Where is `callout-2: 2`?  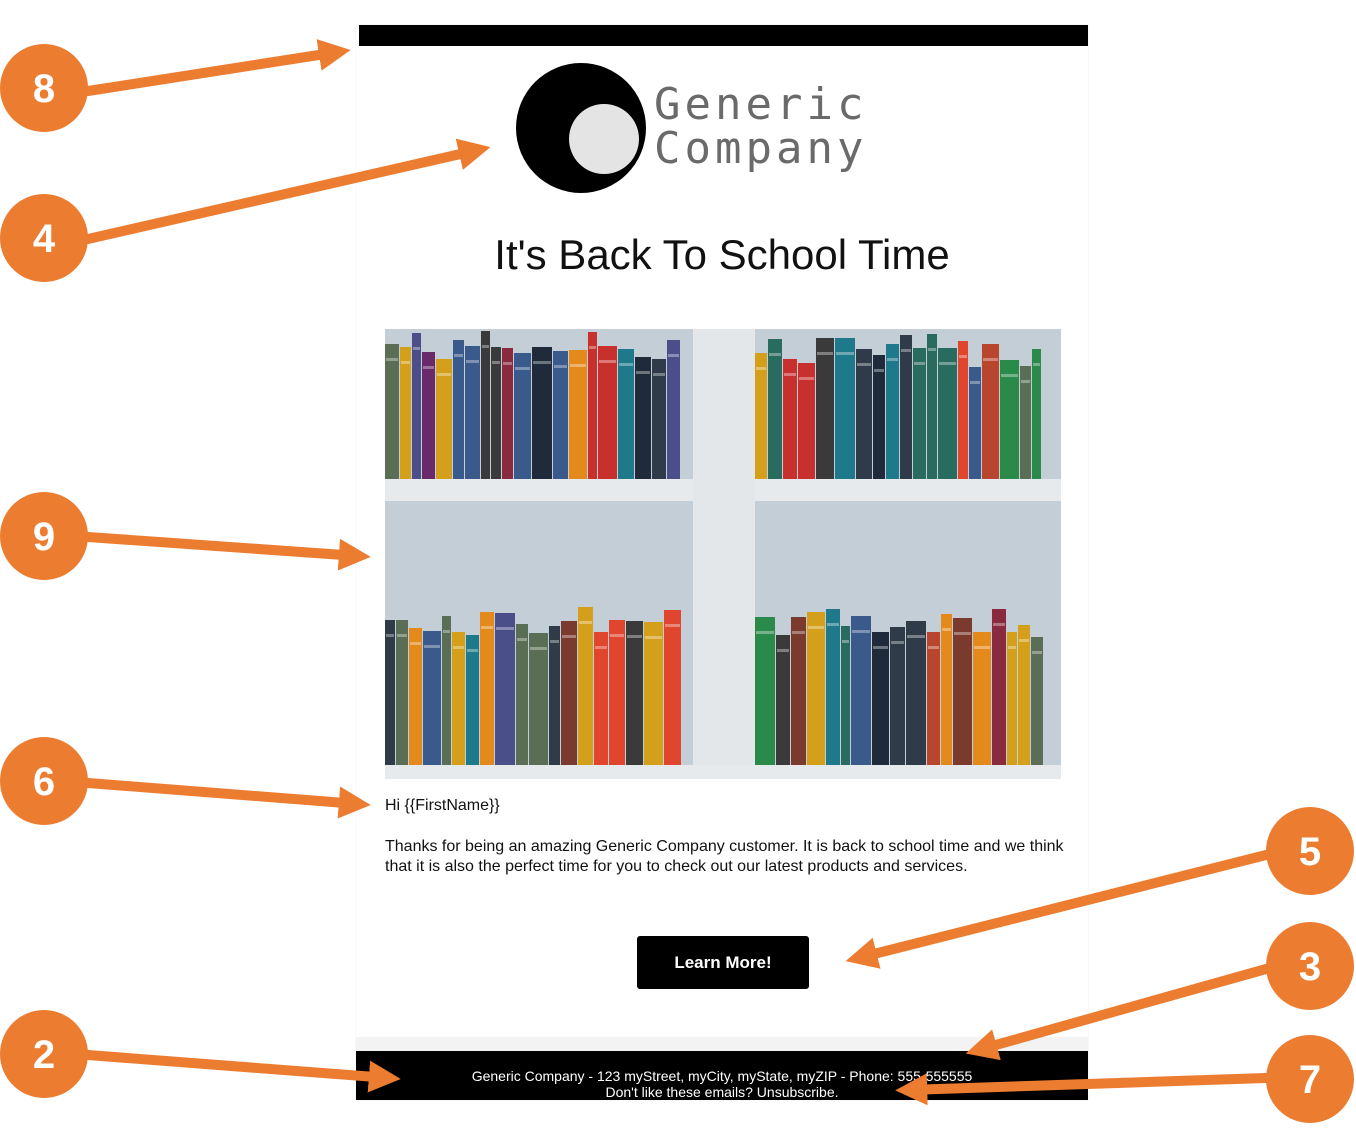
callout-2: 2 is located at coordinates (44, 1054).